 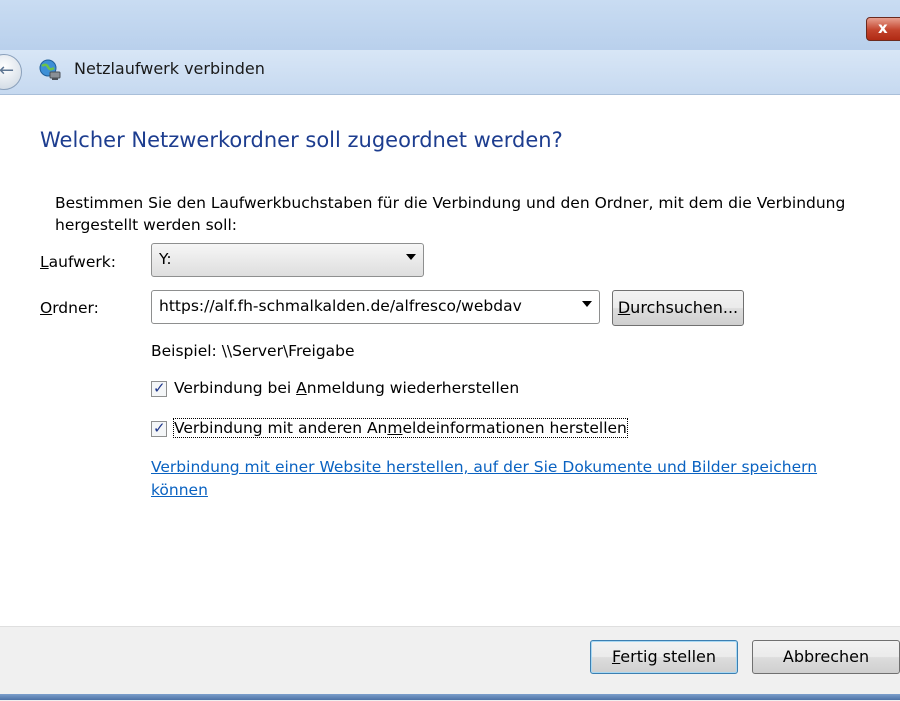 What do you see at coordinates (664, 657) in the screenshot?
I see `finish-button: Fertig stellen` at bounding box center [664, 657].